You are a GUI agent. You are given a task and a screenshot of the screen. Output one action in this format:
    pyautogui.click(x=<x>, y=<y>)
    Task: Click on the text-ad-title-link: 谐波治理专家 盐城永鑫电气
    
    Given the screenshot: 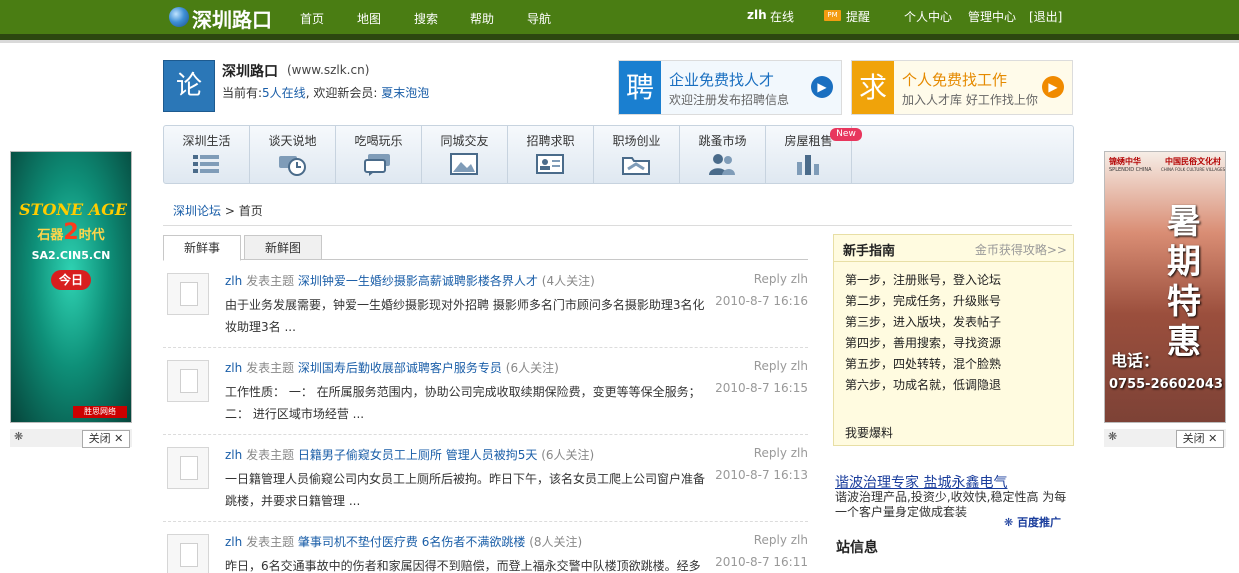 What is the action you would take?
    pyautogui.click(x=921, y=482)
    